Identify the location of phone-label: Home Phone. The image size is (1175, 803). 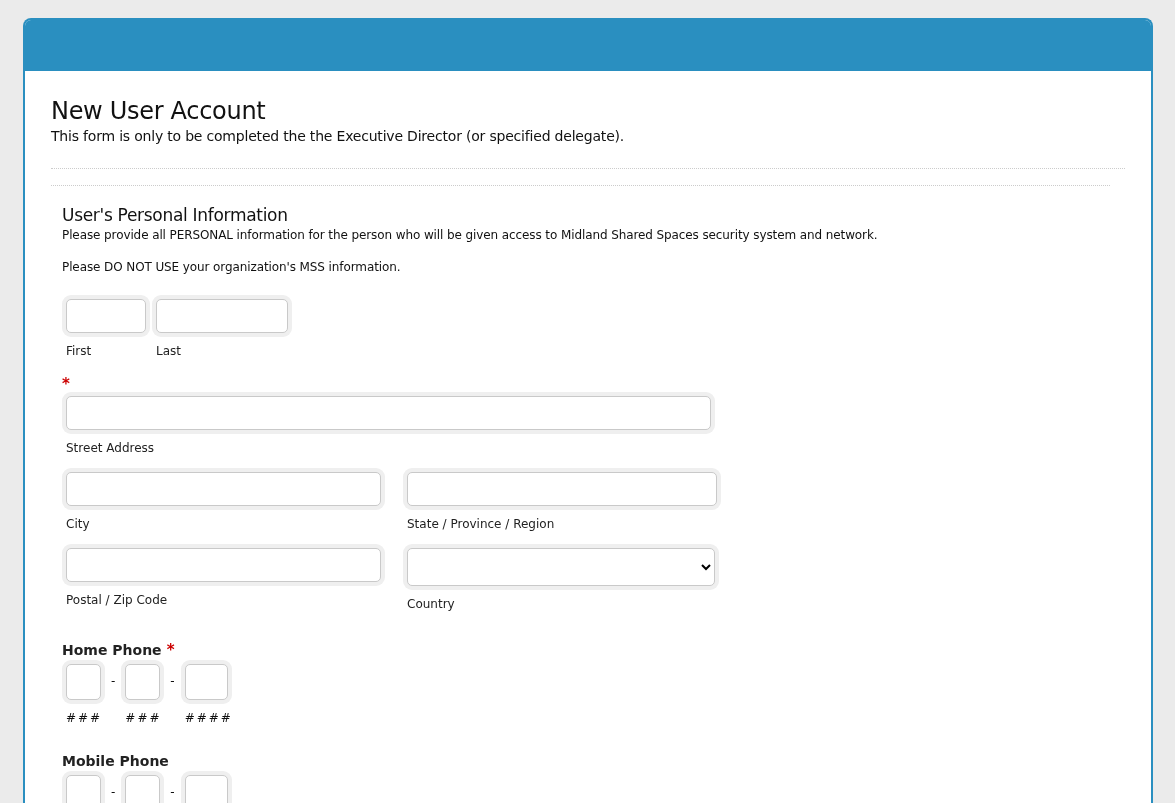
(112, 650).